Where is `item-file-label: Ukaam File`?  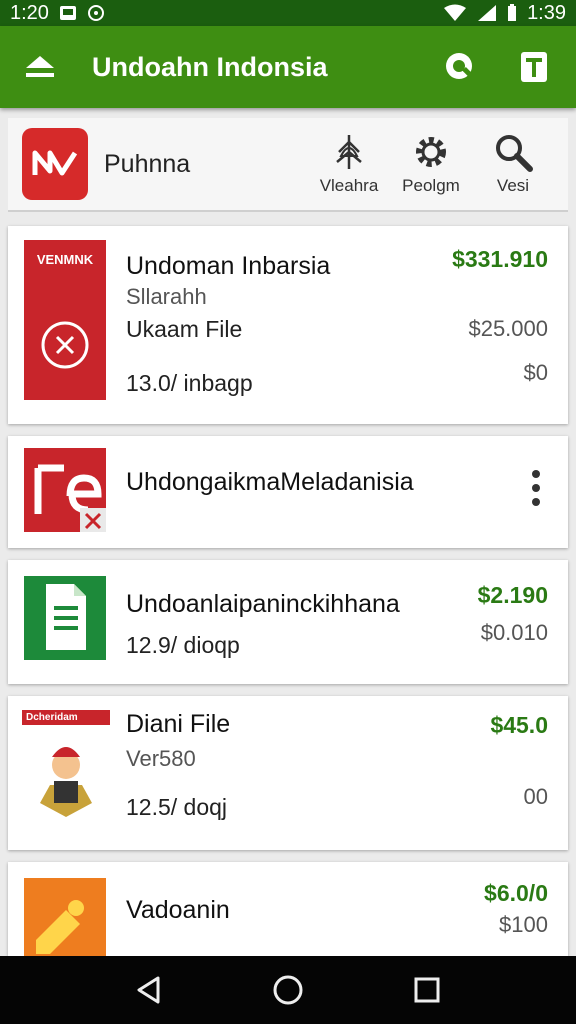 item-file-label: Ukaam File is located at coordinates (184, 329).